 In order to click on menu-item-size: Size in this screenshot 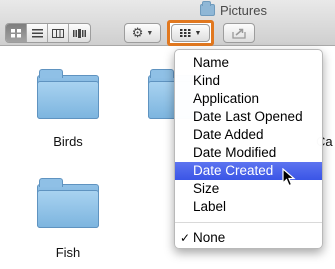, I will do `click(248, 189)`.